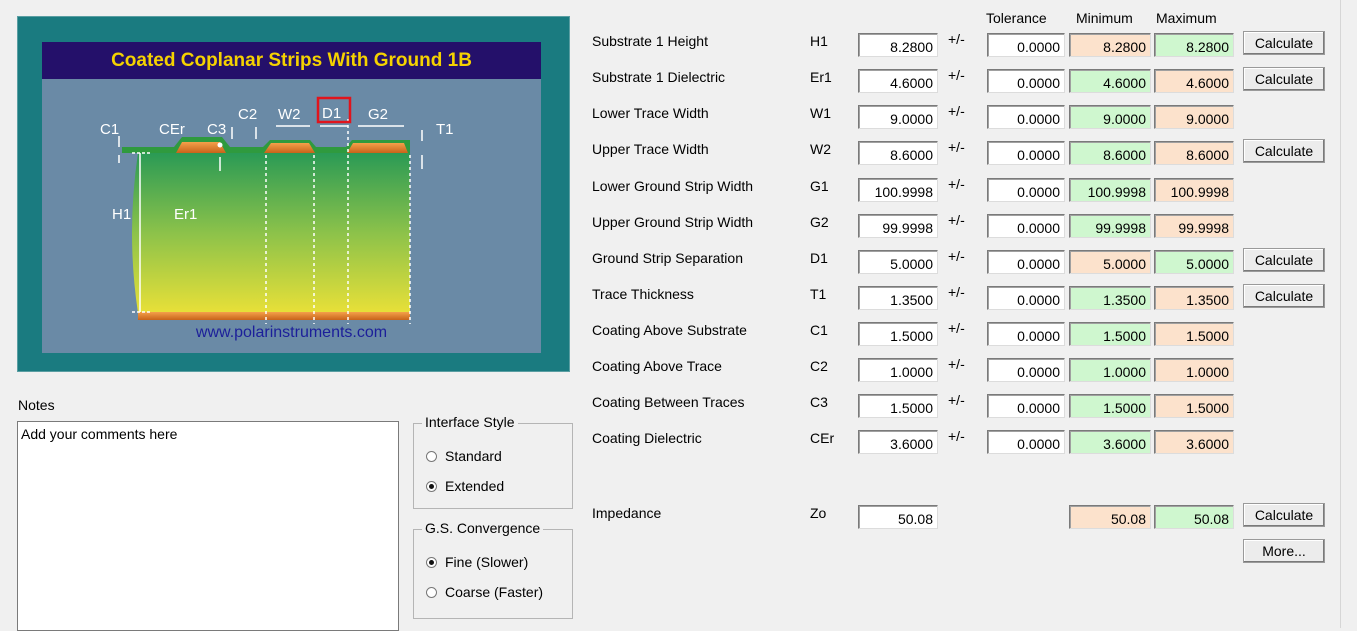 This screenshot has height=631, width=1357. Describe the element at coordinates (898, 406) in the screenshot. I see `param-value-c3: 1.5000` at that location.